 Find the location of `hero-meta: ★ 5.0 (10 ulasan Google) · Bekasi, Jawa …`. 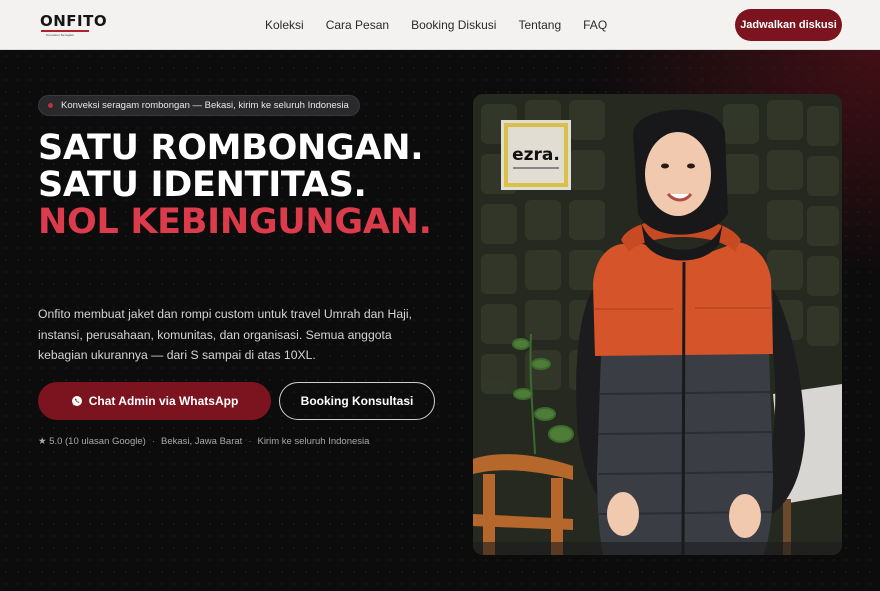

hero-meta: ★ 5.0 (10 ulasan Google) · Bekasi, Jawa … is located at coordinates (203, 442).